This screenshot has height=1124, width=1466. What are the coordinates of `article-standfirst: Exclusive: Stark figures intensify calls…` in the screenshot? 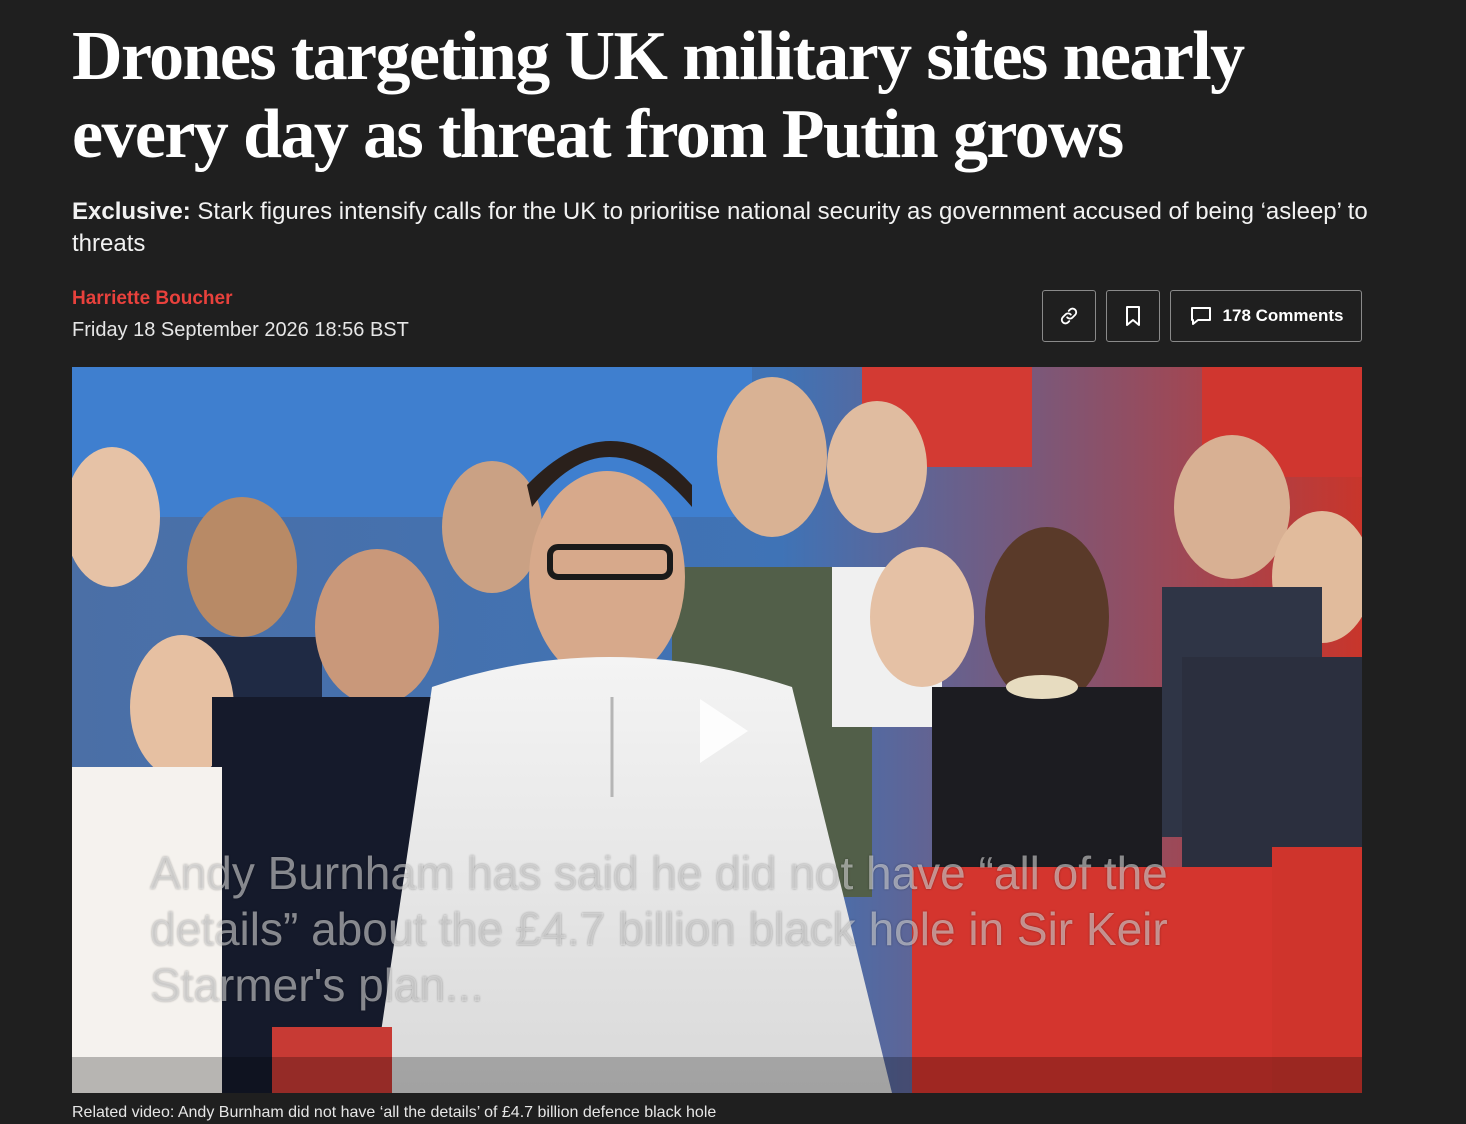 It's located at (722, 228).